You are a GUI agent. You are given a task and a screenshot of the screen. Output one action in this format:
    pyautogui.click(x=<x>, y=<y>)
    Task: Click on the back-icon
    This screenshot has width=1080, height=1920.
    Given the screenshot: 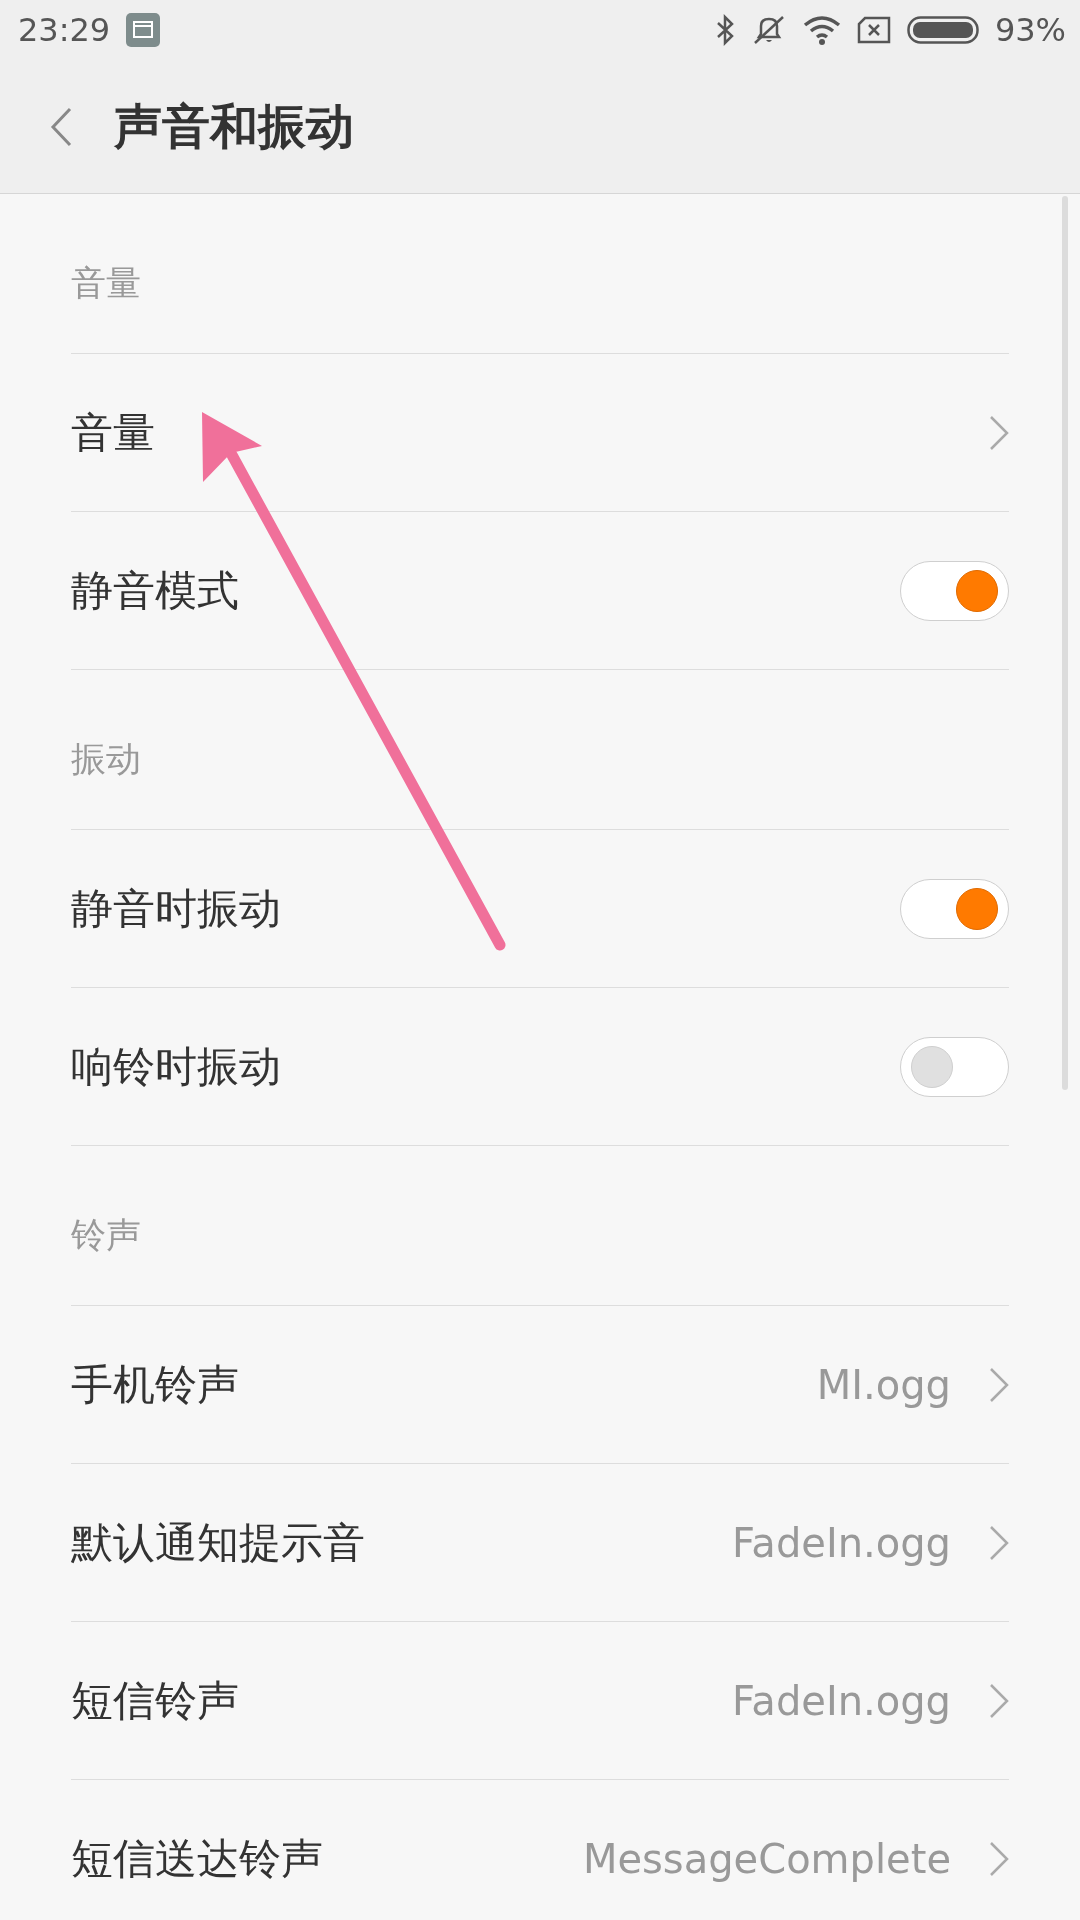 What is the action you would take?
    pyautogui.click(x=61, y=126)
    